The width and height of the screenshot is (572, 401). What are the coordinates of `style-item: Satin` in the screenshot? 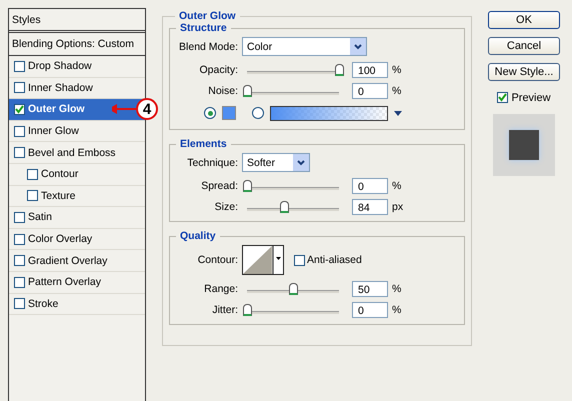 It's located at (77, 218).